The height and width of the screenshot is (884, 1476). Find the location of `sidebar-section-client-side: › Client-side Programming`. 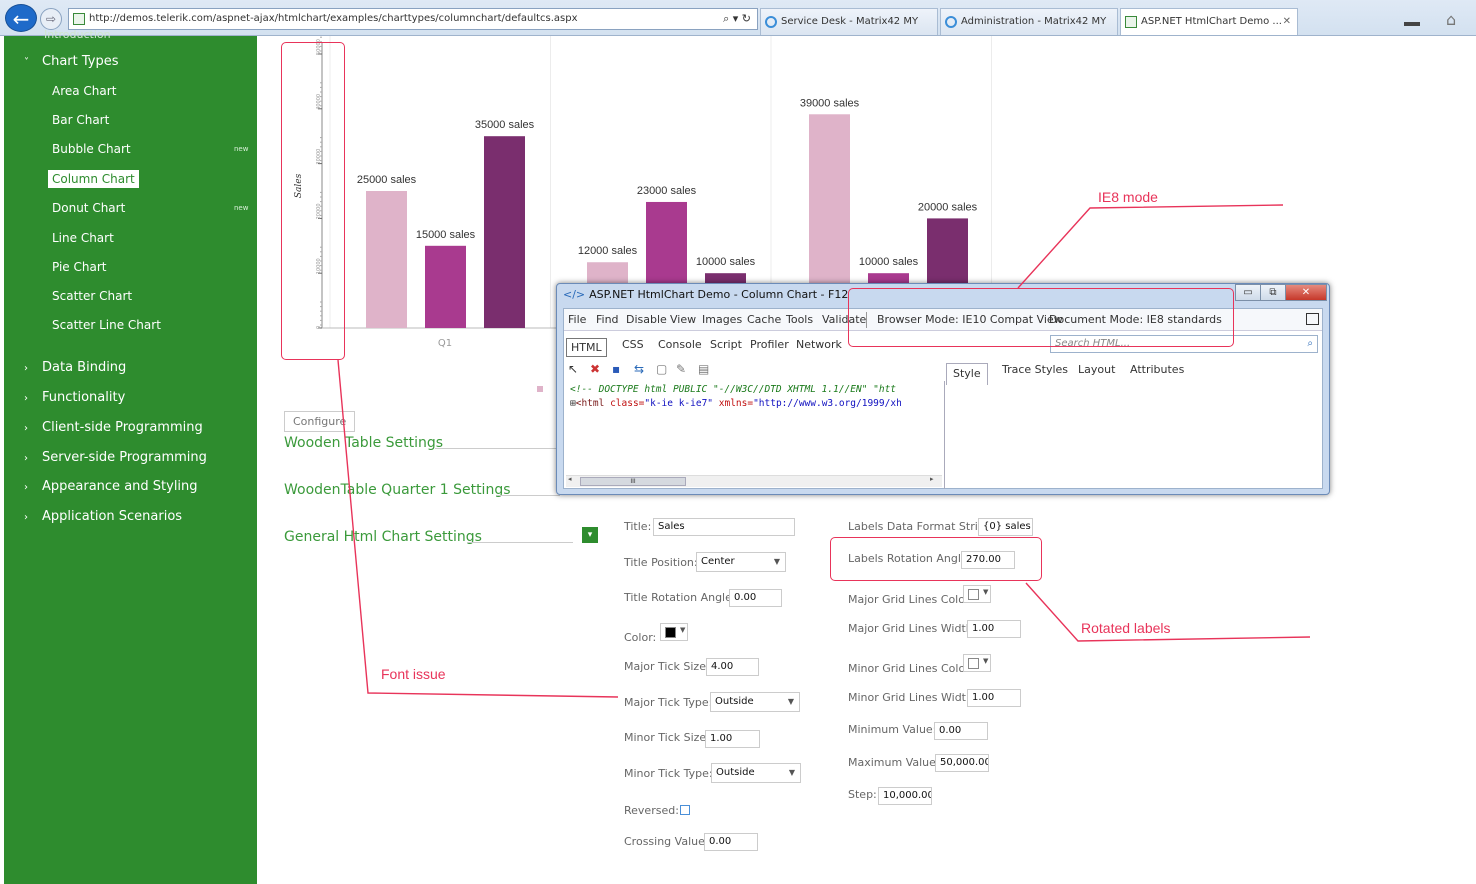

sidebar-section-client-side: › Client-side Programming is located at coordinates (113, 428).